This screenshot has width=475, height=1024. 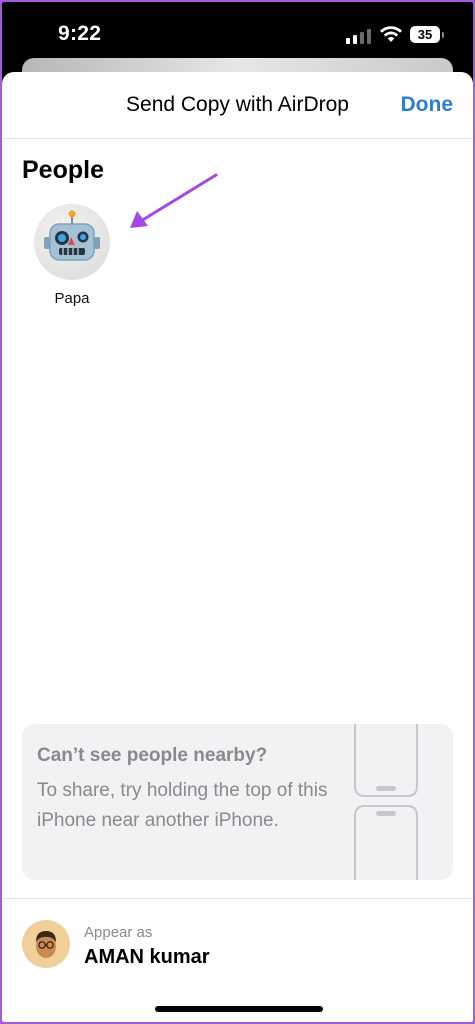 I want to click on done-button: Done, so click(x=427, y=105).